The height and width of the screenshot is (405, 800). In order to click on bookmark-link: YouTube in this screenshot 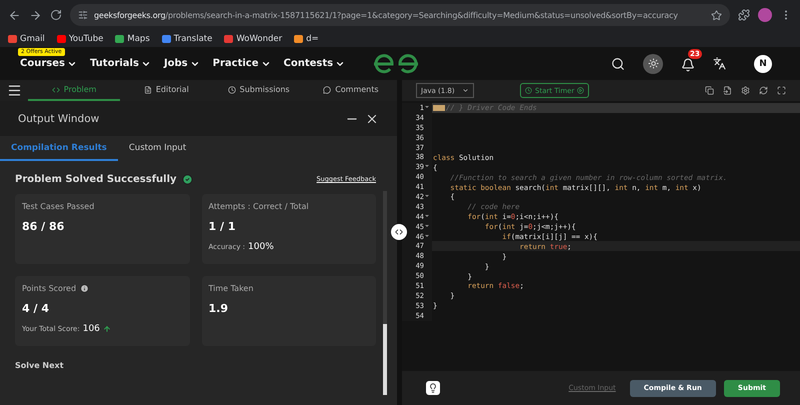, I will do `click(80, 39)`.